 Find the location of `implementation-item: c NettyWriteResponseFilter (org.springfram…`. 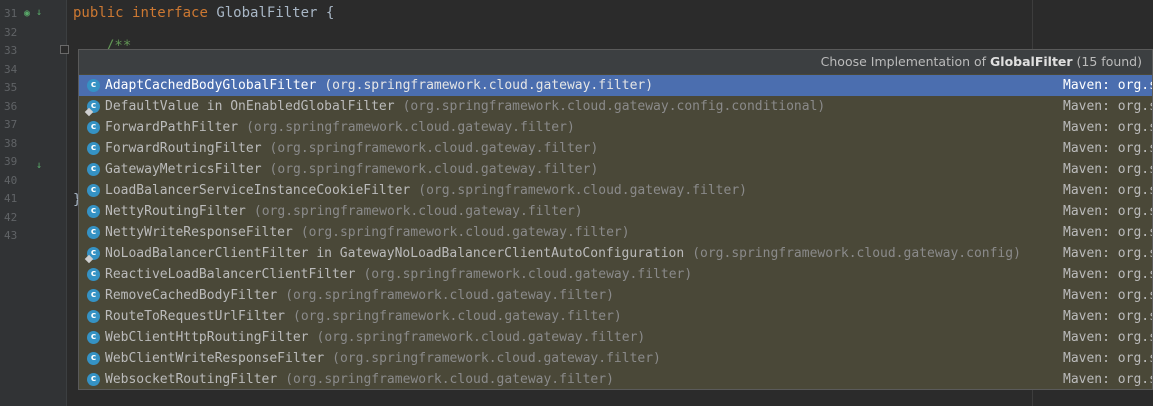

implementation-item: c NettyWriteResponseFilter (org.springfram… is located at coordinates (615, 232).